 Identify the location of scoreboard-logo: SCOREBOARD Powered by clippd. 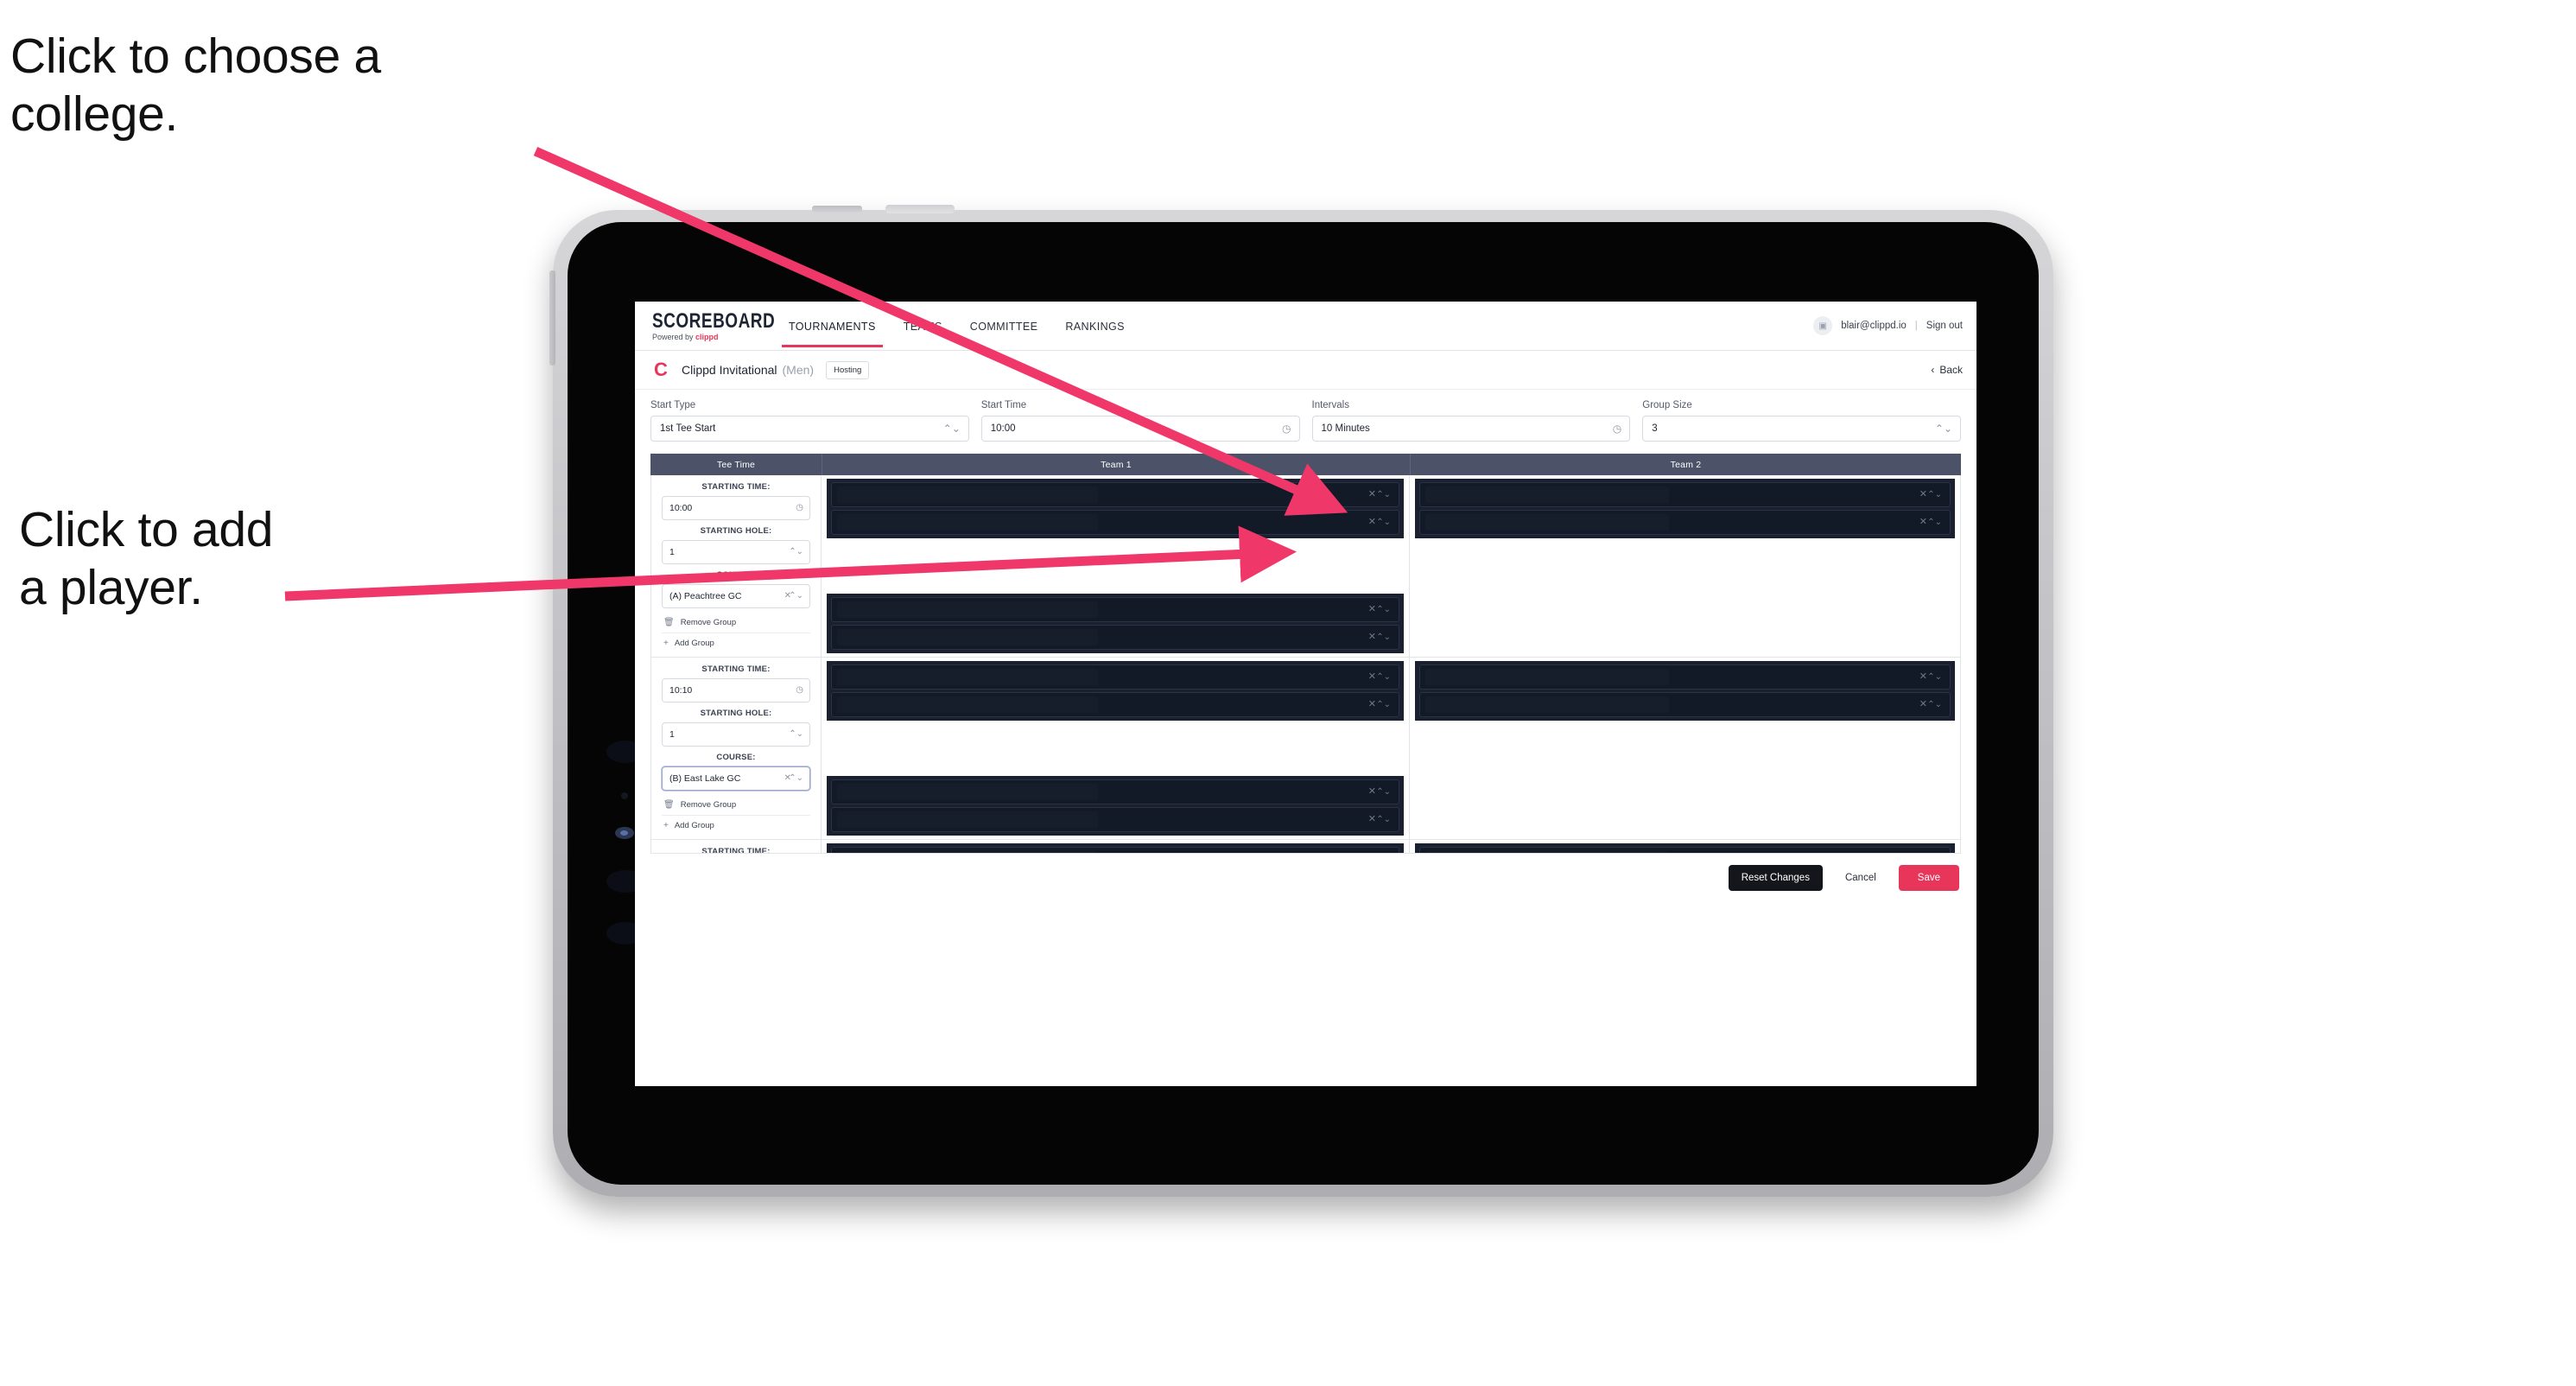
(713, 326).